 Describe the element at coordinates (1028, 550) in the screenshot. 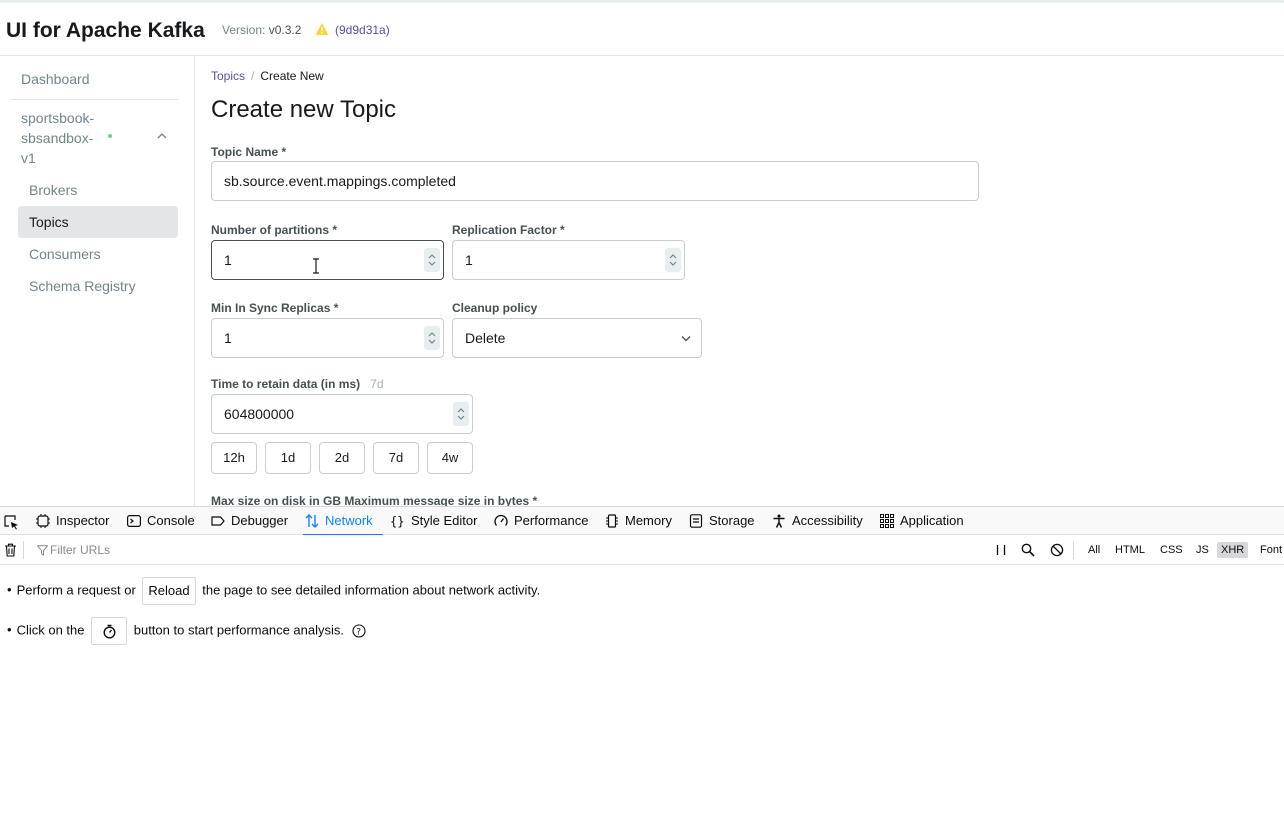

I see `search-icon` at that location.